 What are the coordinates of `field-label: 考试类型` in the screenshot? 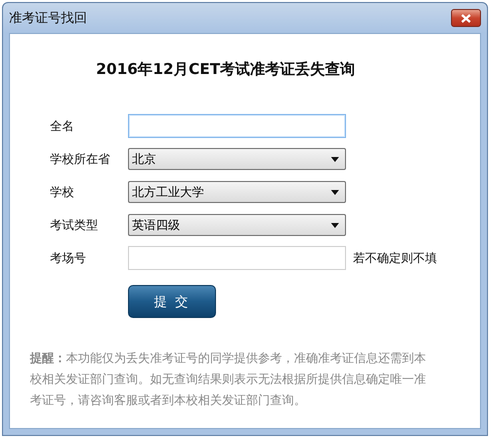 It's located at (74, 225).